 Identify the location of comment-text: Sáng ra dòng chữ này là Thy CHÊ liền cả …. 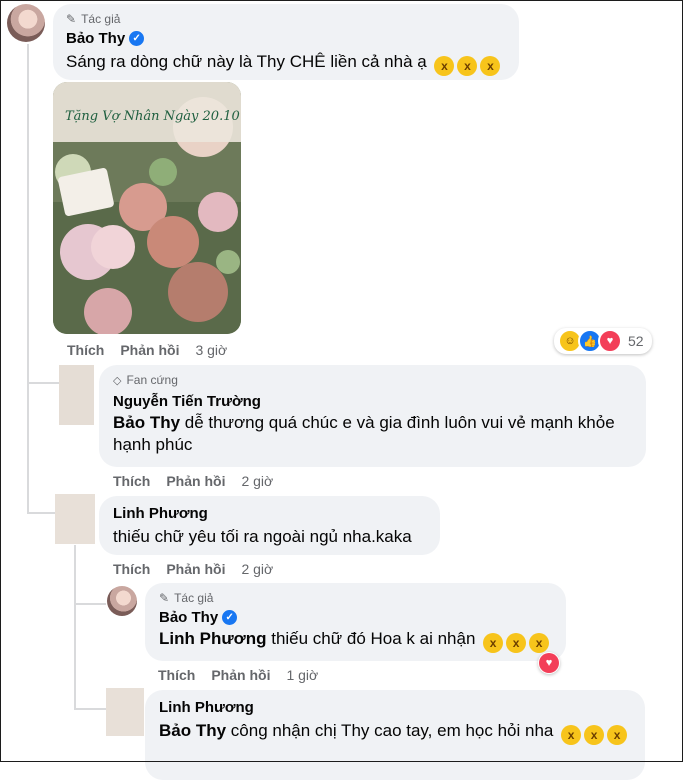
(286, 63).